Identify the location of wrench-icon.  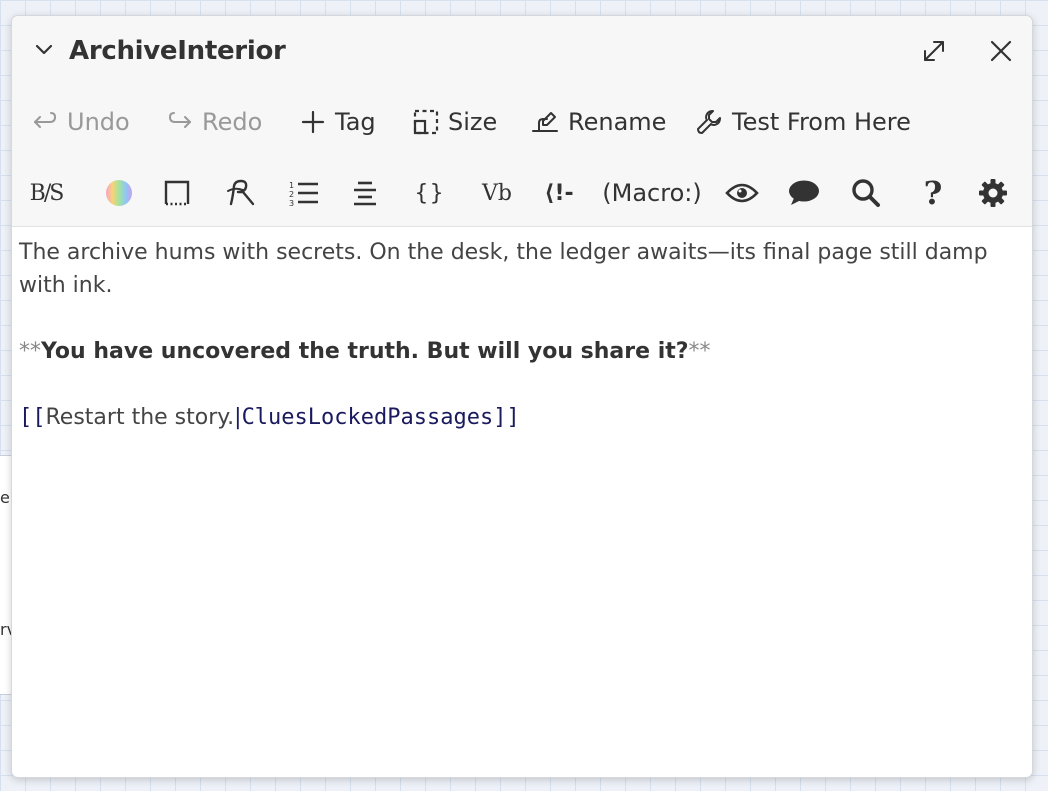
(709, 122).